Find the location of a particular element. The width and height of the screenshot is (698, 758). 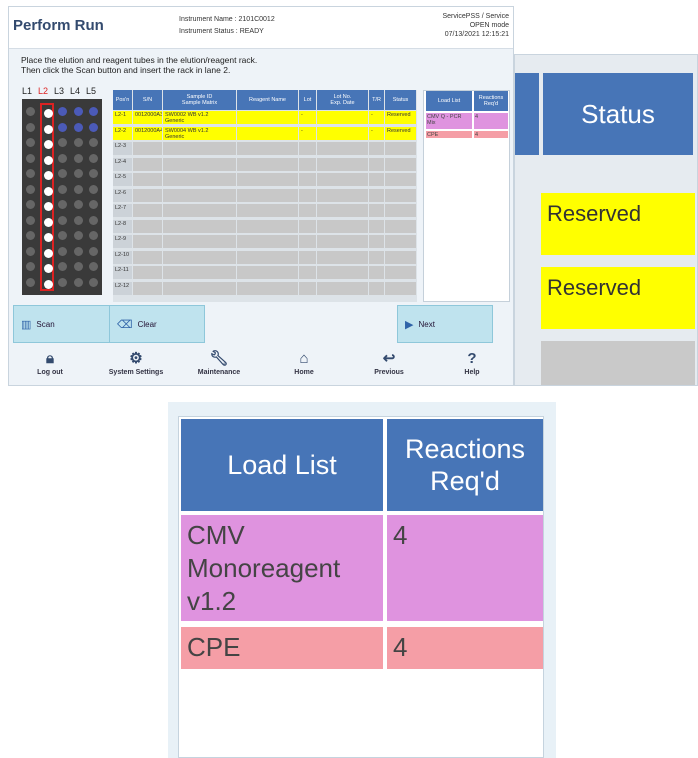

system-settings-button: ⚙ System Settings is located at coordinates (136, 362).